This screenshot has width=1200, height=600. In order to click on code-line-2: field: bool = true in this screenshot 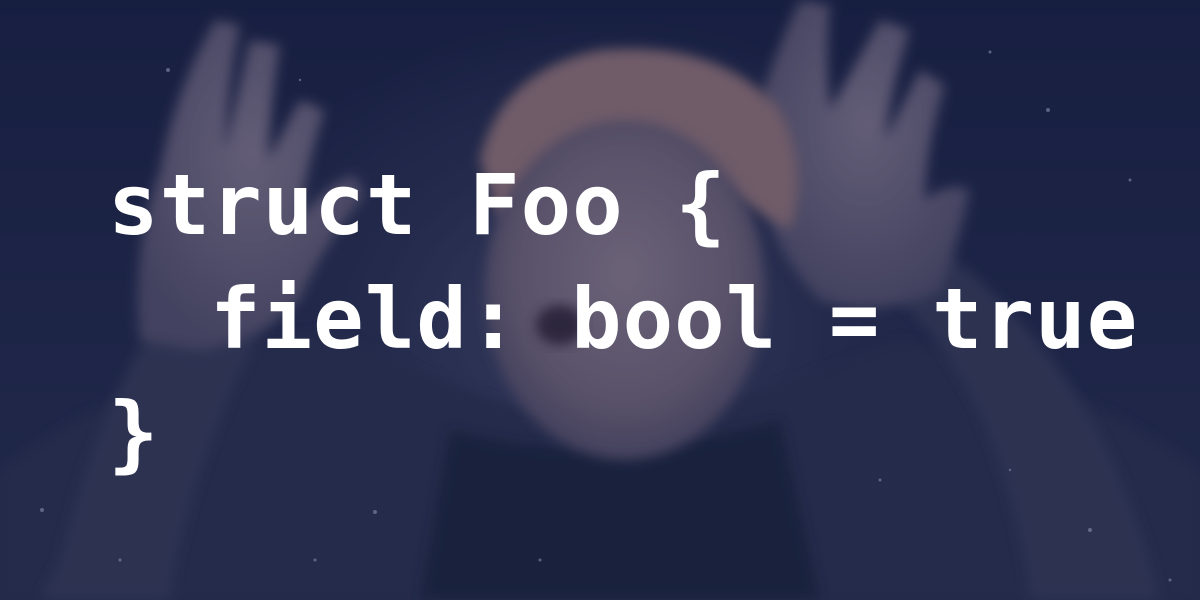, I will do `click(674, 319)`.